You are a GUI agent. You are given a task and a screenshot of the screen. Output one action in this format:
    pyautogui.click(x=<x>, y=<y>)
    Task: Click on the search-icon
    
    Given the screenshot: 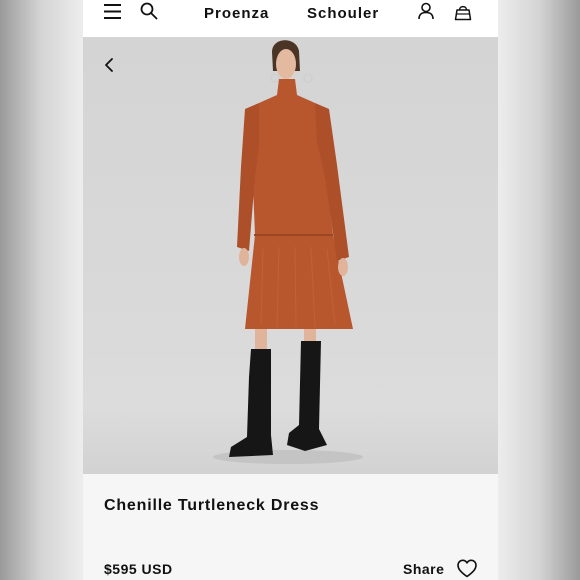 What is the action you would take?
    pyautogui.click(x=149, y=11)
    